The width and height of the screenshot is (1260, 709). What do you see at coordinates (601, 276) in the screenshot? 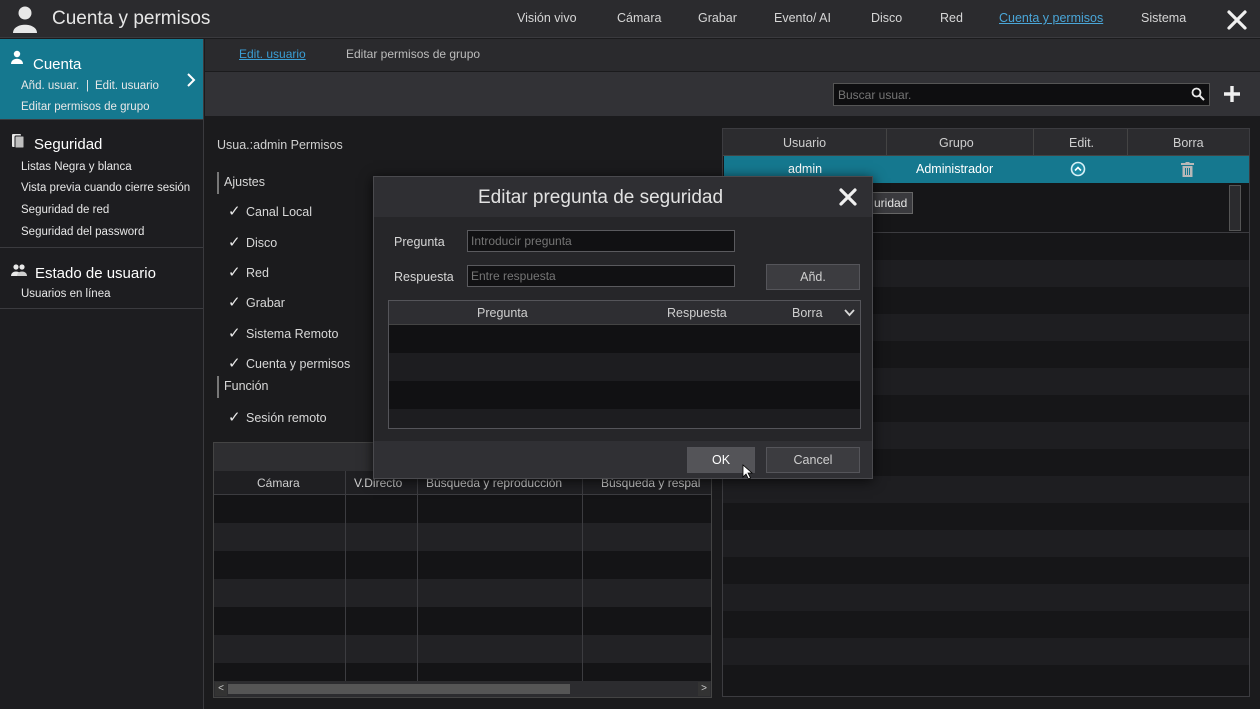
I see `answer-input` at bounding box center [601, 276].